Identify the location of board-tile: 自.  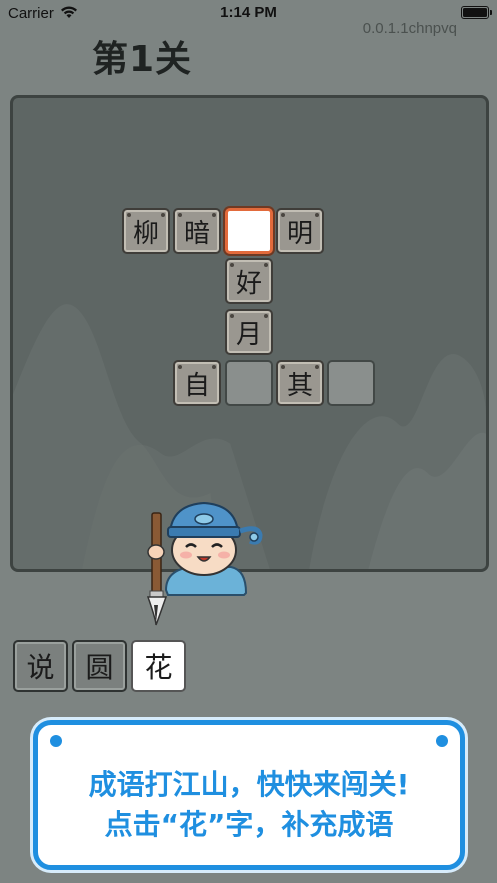
(197, 383).